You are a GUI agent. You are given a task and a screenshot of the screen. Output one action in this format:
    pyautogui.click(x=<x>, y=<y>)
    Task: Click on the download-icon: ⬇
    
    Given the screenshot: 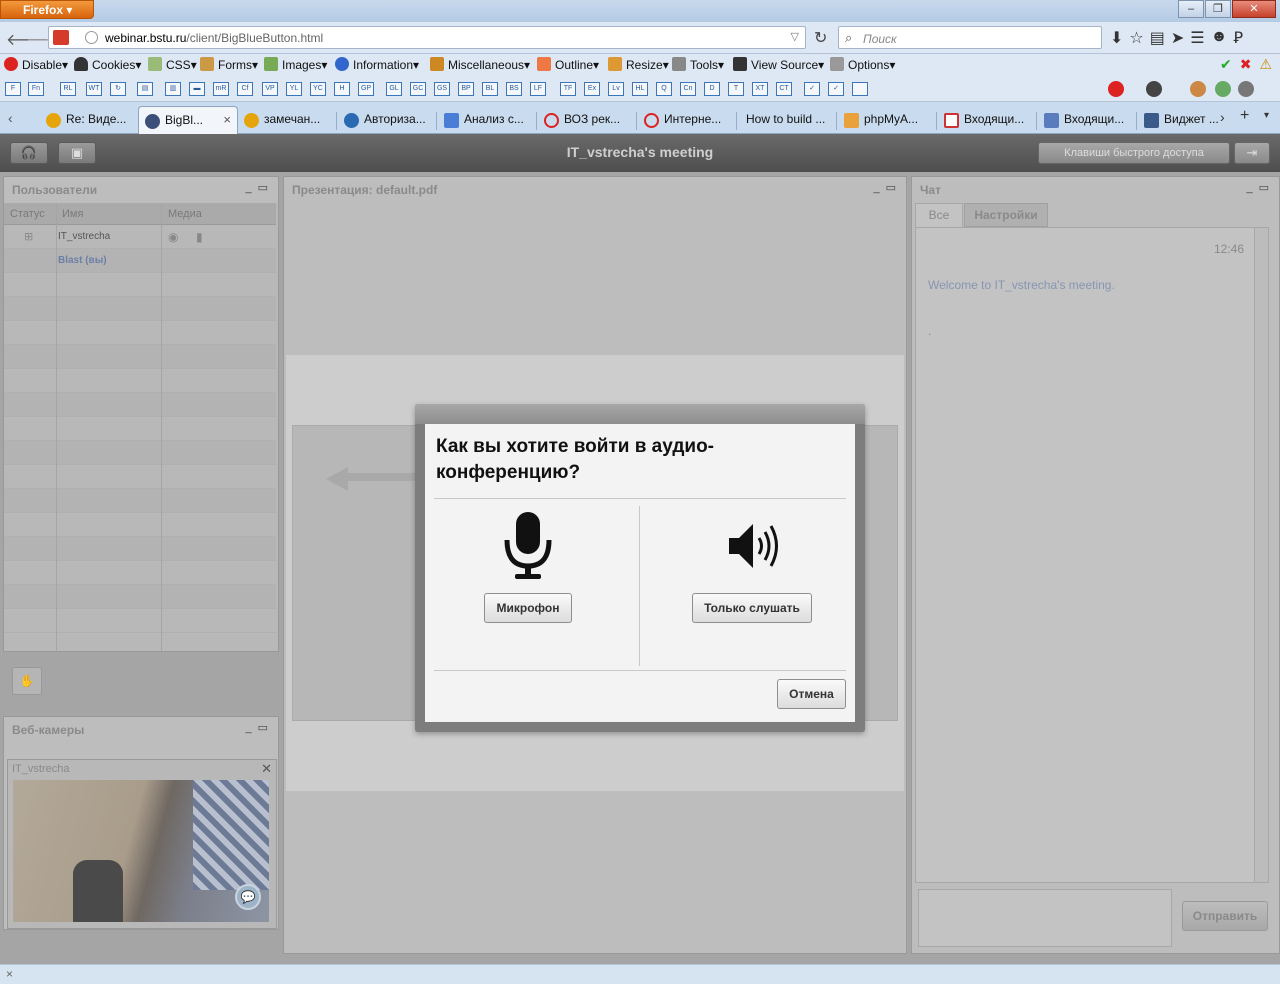 What is the action you would take?
    pyautogui.click(x=1116, y=38)
    